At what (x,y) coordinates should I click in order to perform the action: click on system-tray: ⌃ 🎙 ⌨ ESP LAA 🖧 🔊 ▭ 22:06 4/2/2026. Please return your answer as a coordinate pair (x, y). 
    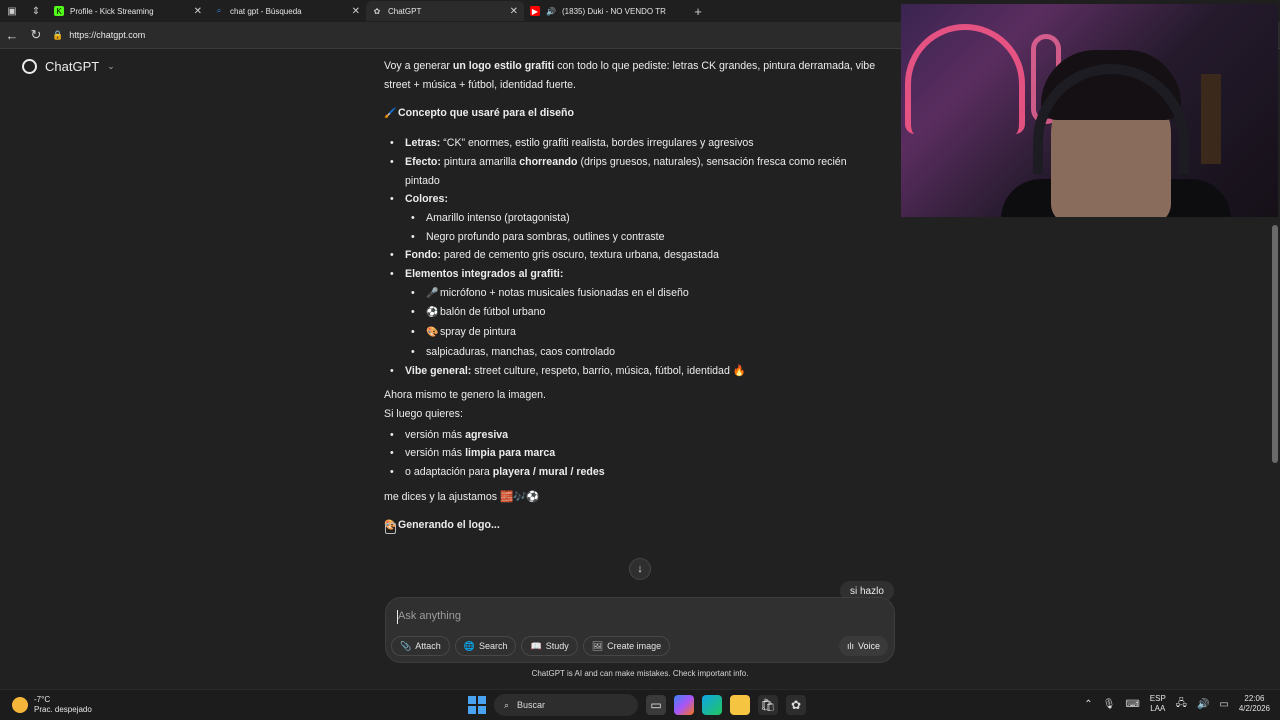
    Looking at the image, I should click on (1177, 704).